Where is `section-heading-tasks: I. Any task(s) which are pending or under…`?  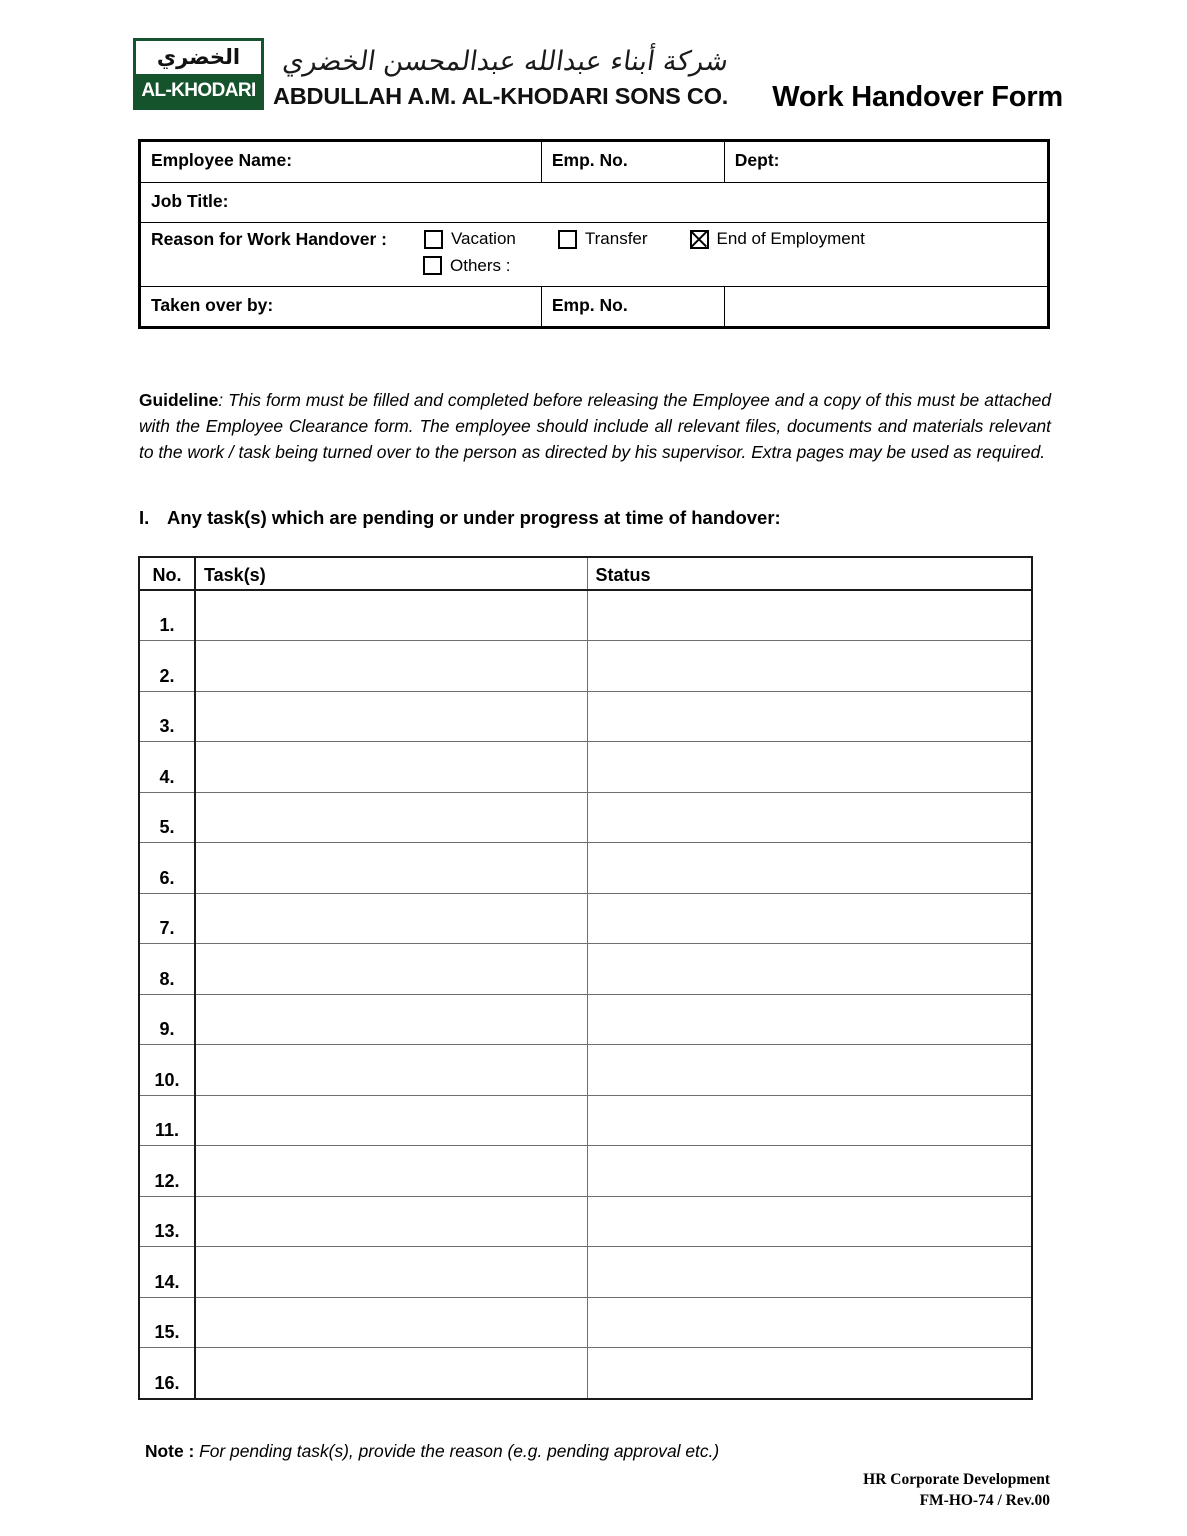
section-heading-tasks: I. Any task(s) which are pending or under… is located at coordinates (460, 518).